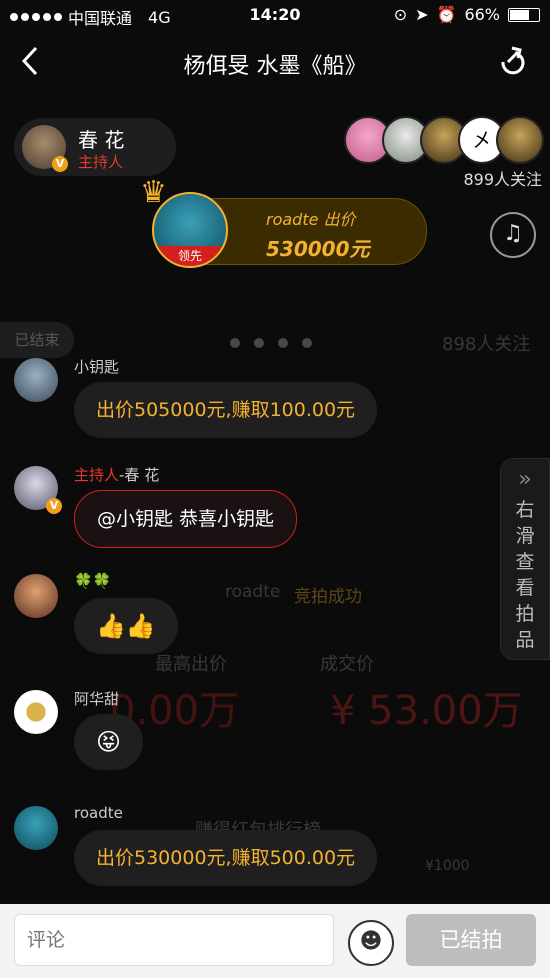 This screenshot has width=550, height=978. I want to click on host-card: V 春 花 主持人, so click(95, 147).